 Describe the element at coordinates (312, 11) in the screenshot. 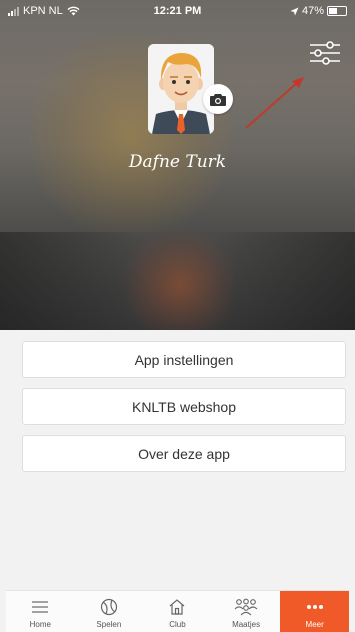

I see `battery-percent: 47%` at that location.